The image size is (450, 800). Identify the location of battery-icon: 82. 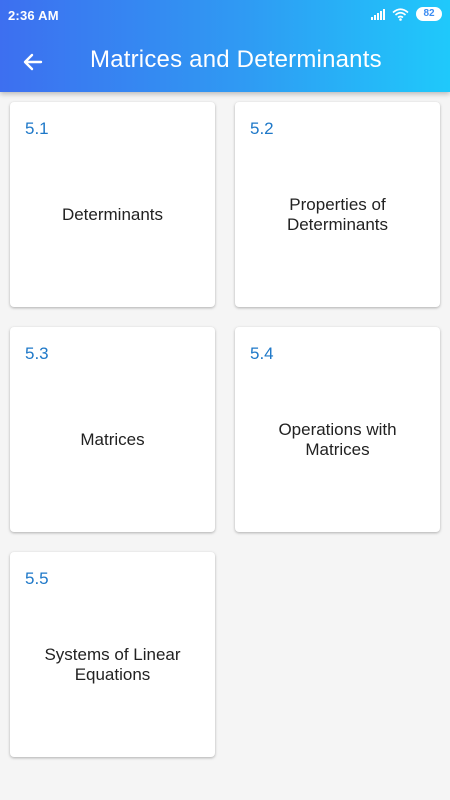
(429, 14).